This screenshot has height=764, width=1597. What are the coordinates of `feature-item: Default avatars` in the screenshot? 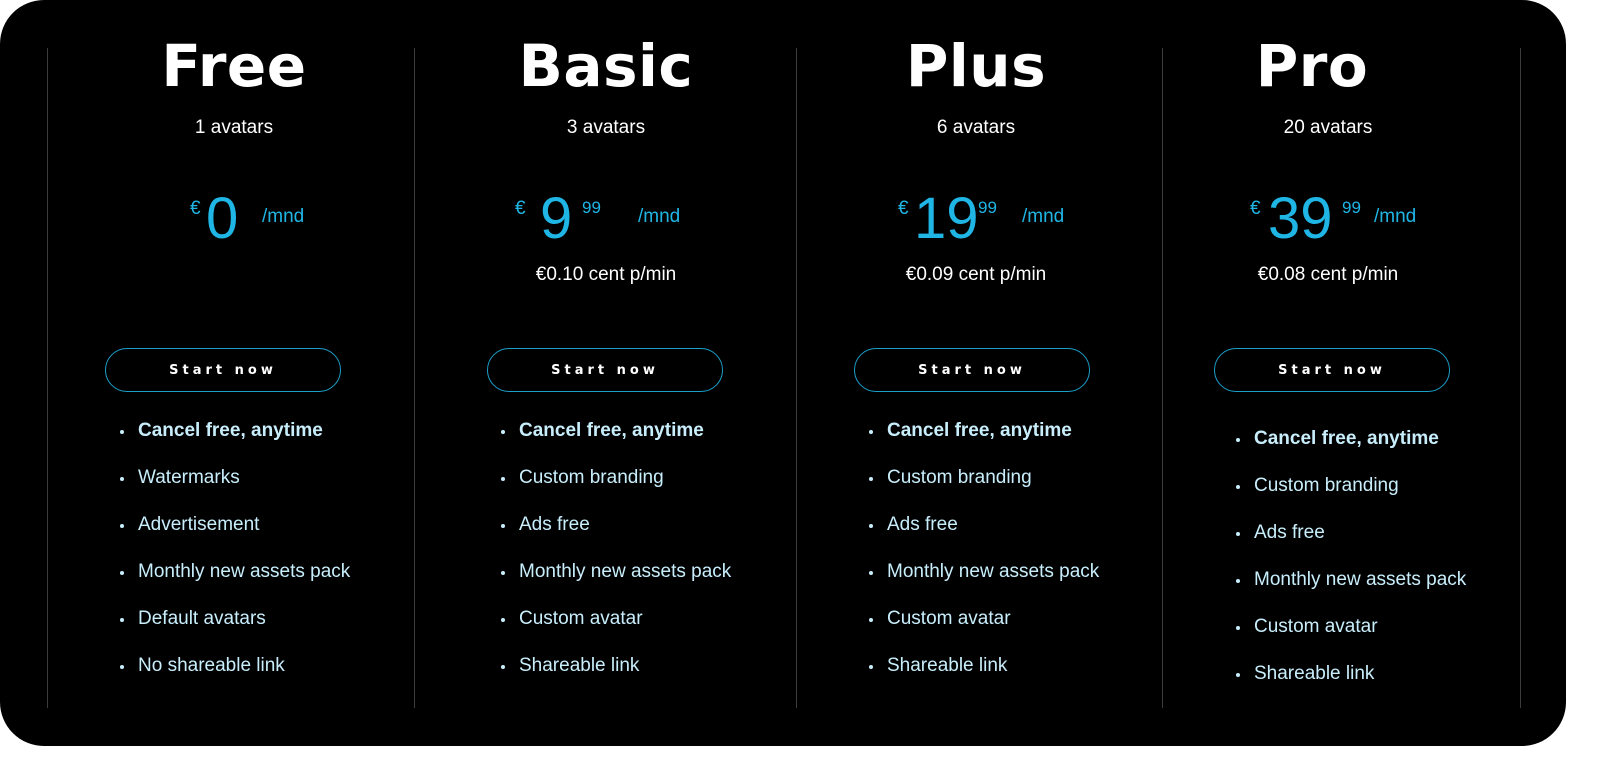 It's located at (235, 631).